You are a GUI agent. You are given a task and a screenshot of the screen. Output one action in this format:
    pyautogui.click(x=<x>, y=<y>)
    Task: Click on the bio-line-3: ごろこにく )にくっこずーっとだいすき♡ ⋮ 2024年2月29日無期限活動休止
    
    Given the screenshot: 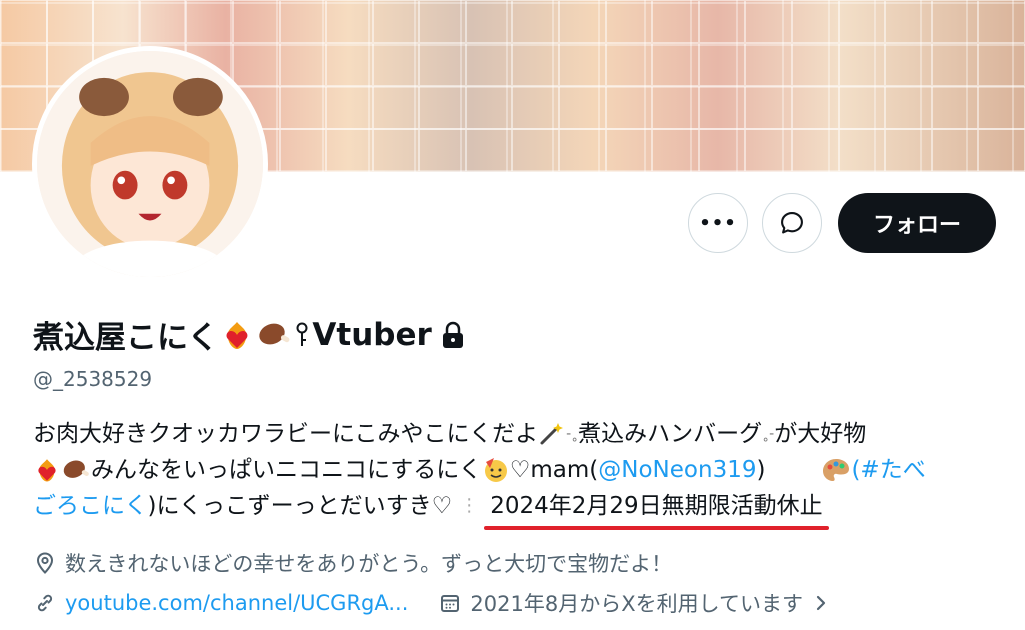 What is the action you would take?
    pyautogui.click(x=513, y=509)
    